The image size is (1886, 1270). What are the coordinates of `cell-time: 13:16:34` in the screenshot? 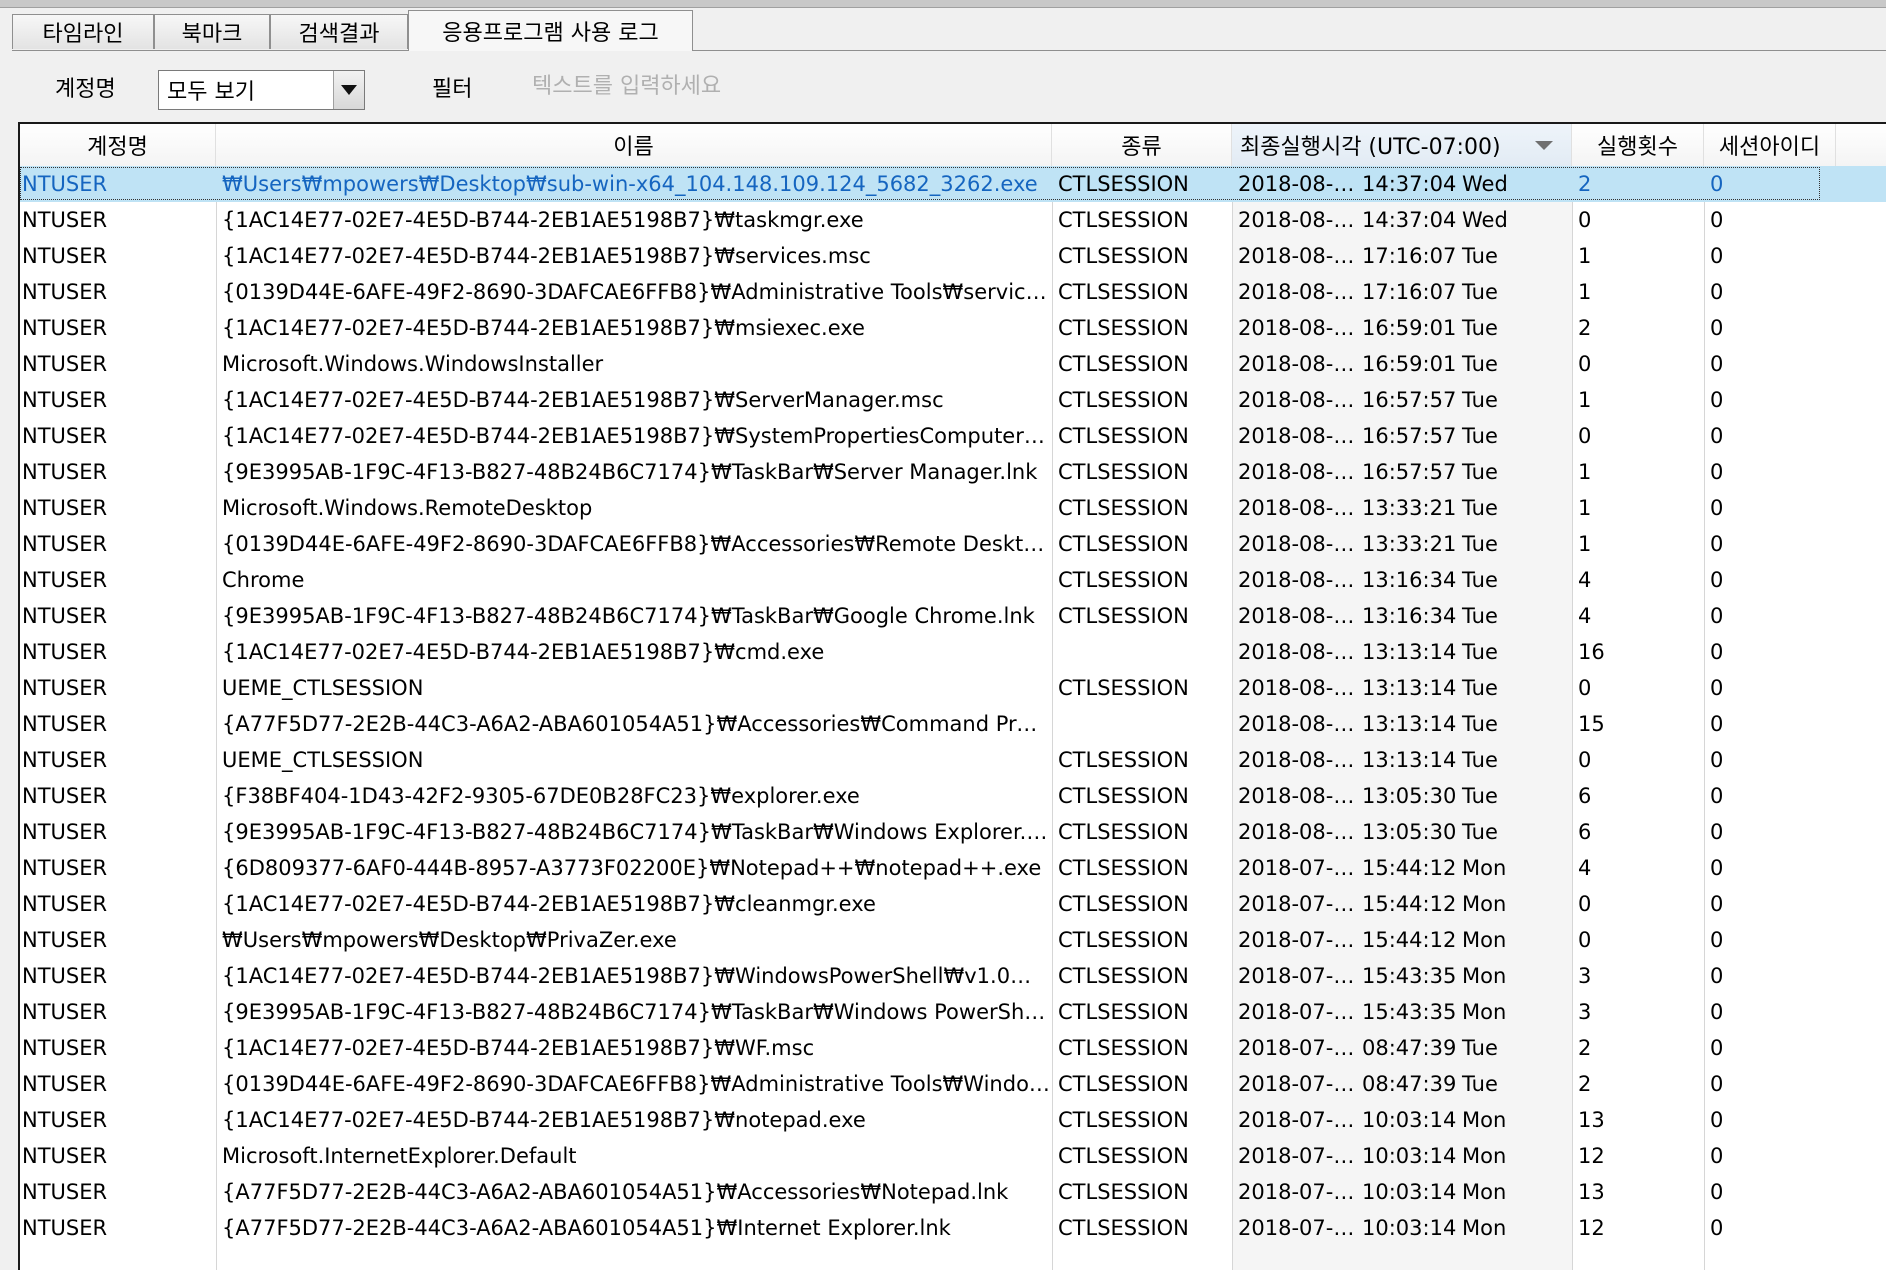 It's located at (1409, 616).